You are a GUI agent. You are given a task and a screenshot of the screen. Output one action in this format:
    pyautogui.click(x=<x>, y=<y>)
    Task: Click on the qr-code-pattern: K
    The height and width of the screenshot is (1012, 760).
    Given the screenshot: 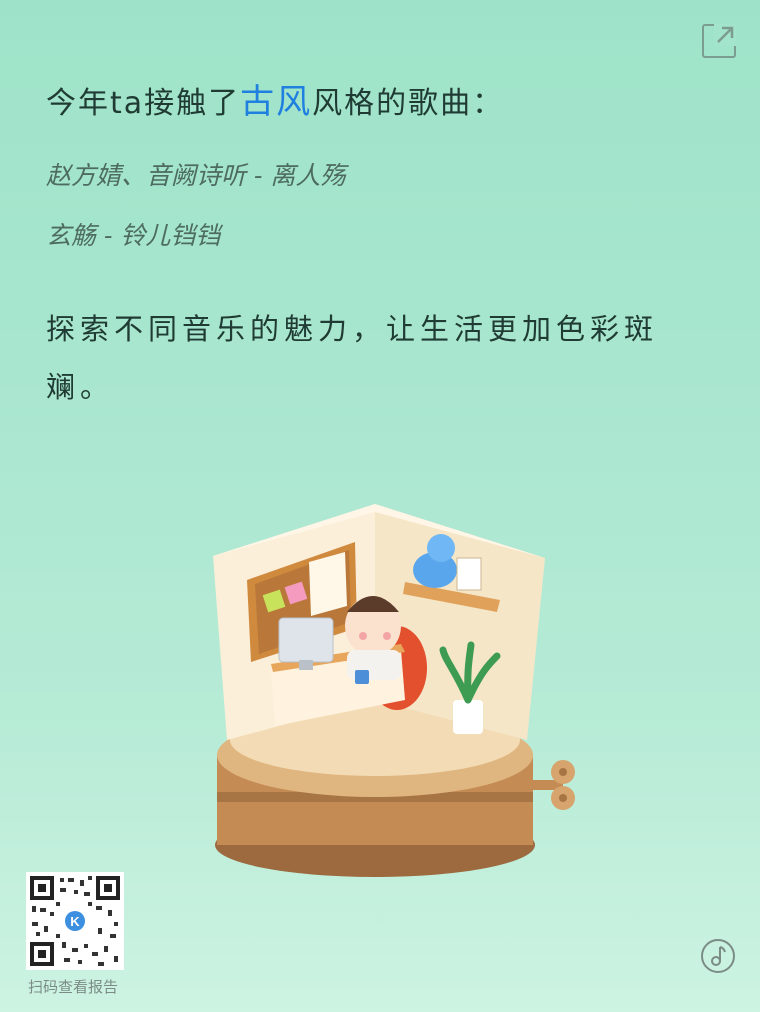 What is the action you would take?
    pyautogui.click(x=75, y=921)
    